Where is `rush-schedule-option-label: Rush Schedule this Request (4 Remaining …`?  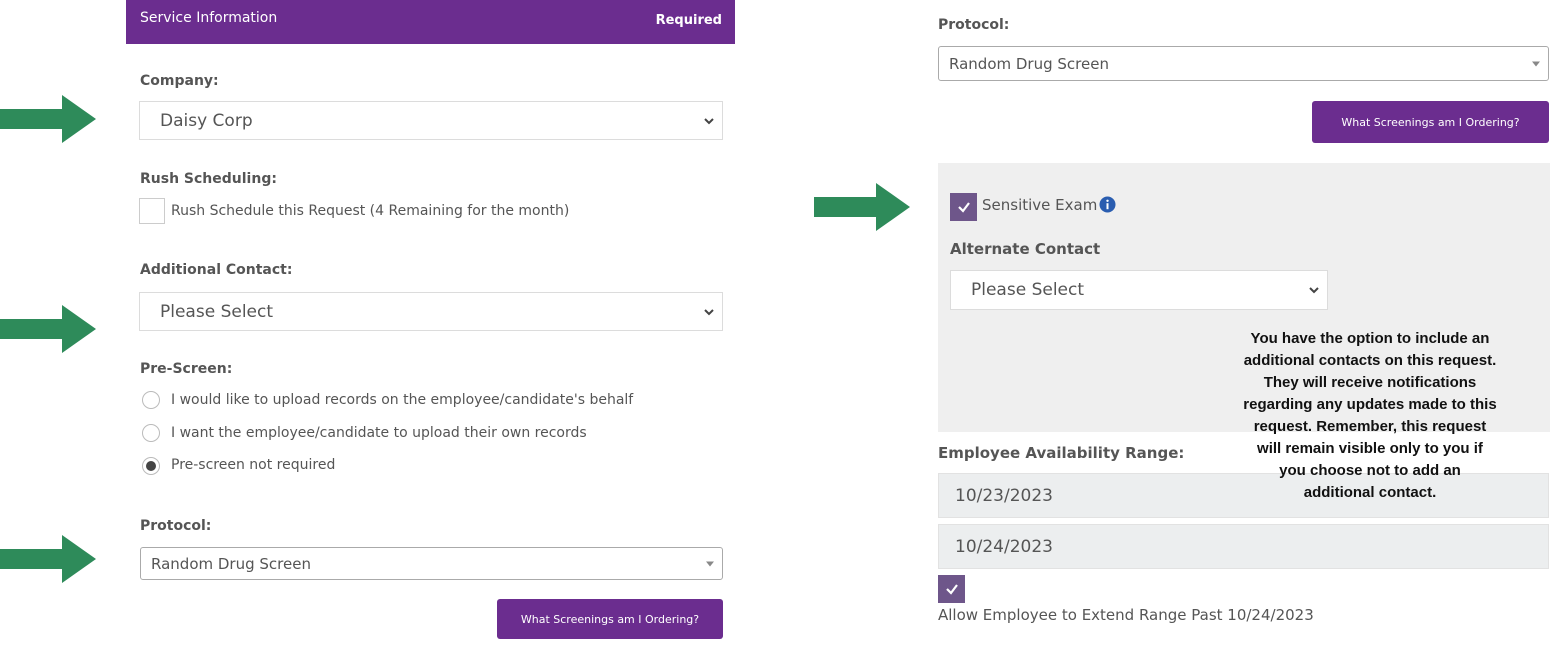 rush-schedule-option-label: Rush Schedule this Request (4 Remaining … is located at coordinates (370, 211).